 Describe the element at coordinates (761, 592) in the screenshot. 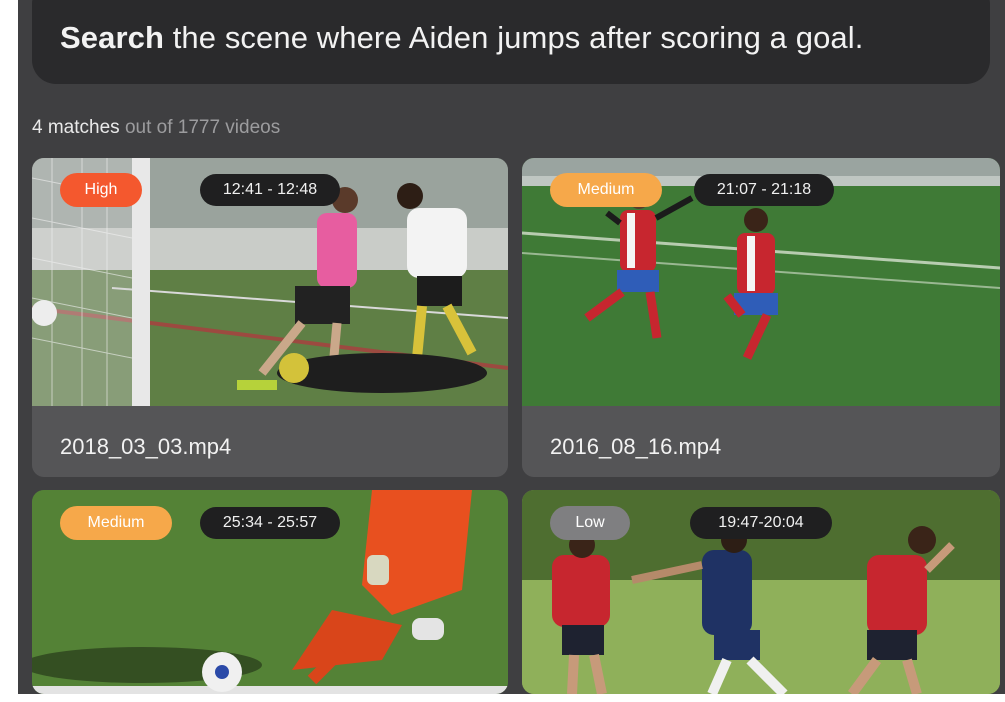

I see `video-result-card: Low 19:47-20:04` at that location.